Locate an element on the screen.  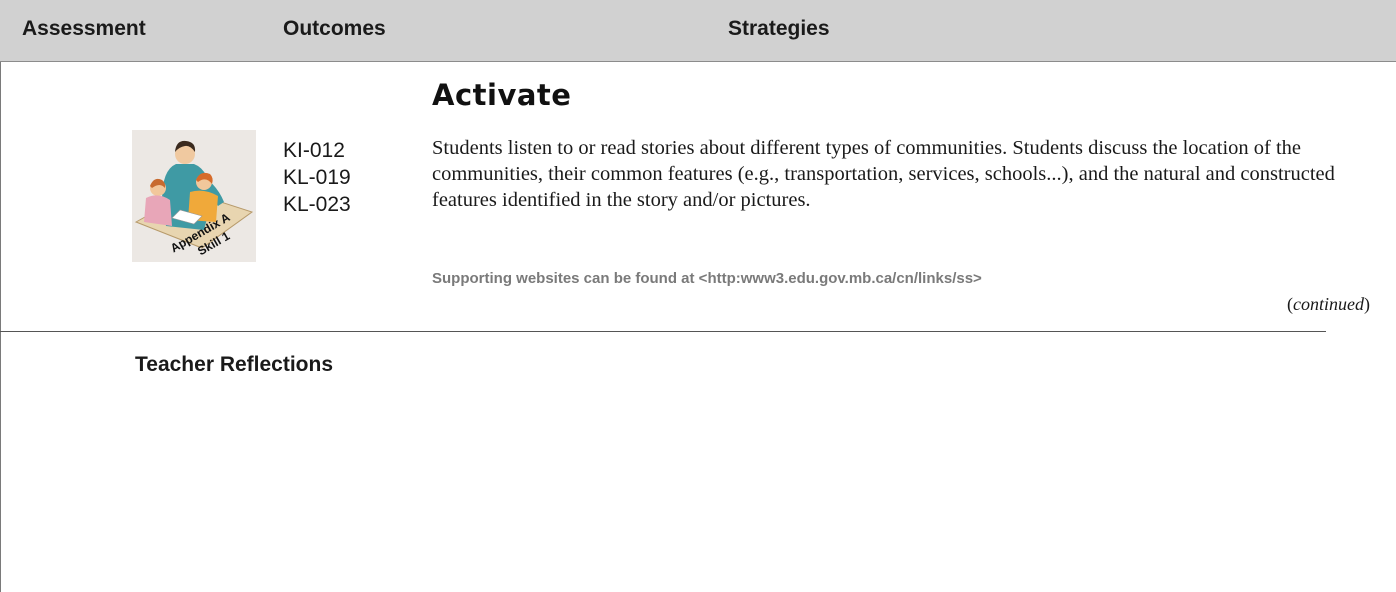
continued-word: continued is located at coordinates (1328, 304).